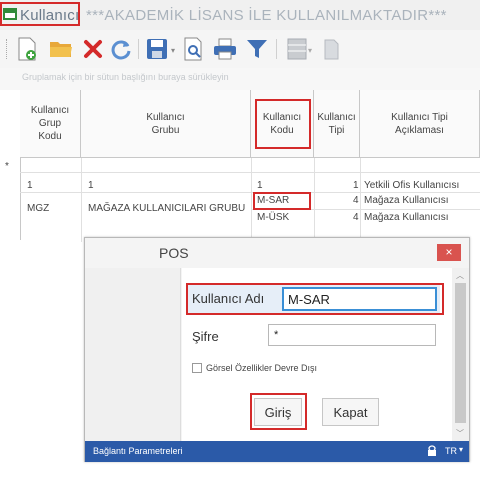 Image resolution: width=480 pixels, height=482 pixels. I want to click on layout-icon, so click(297, 49).